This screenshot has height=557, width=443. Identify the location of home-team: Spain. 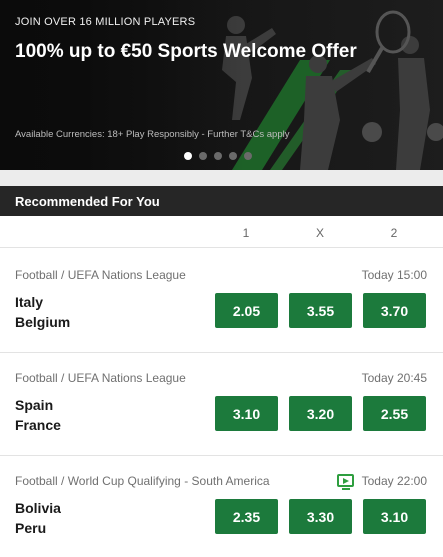
(34, 405).